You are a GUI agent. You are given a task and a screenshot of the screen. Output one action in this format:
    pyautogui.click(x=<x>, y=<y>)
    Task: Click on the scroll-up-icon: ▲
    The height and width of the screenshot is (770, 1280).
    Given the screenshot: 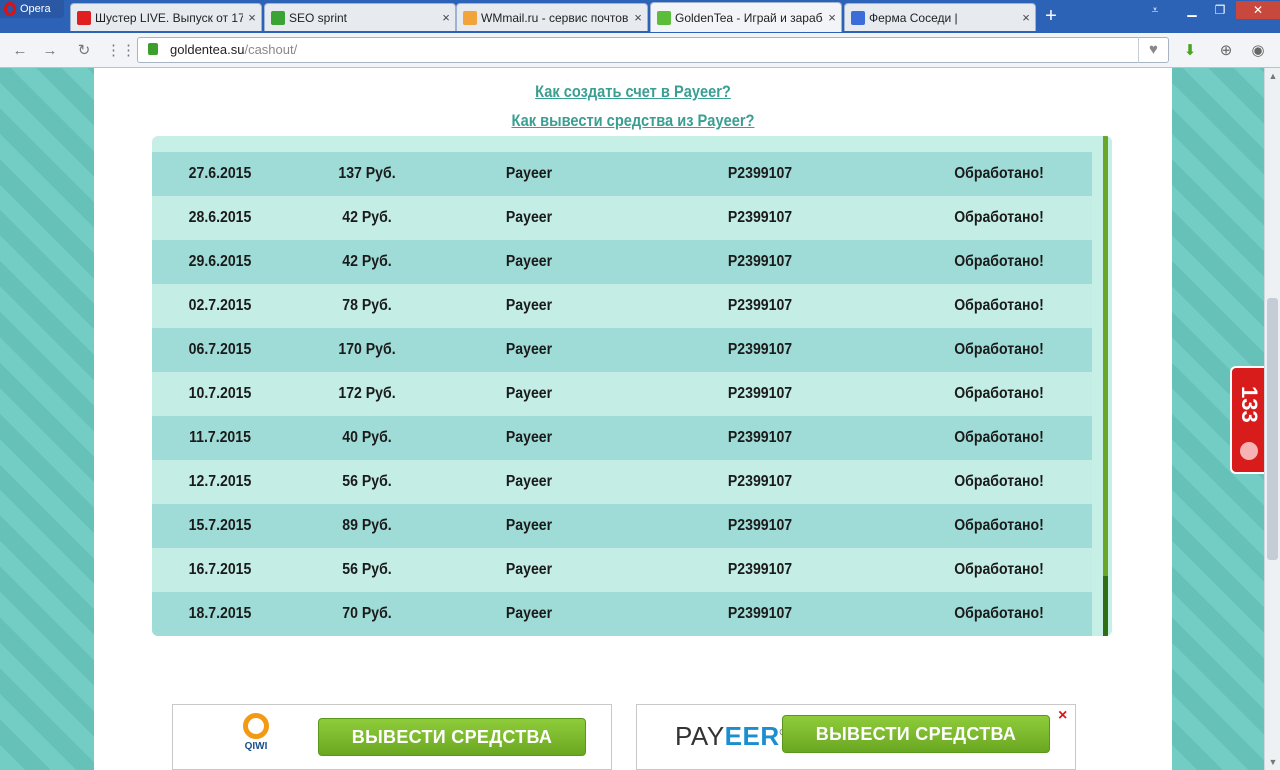 What is the action you would take?
    pyautogui.click(x=1272, y=76)
    